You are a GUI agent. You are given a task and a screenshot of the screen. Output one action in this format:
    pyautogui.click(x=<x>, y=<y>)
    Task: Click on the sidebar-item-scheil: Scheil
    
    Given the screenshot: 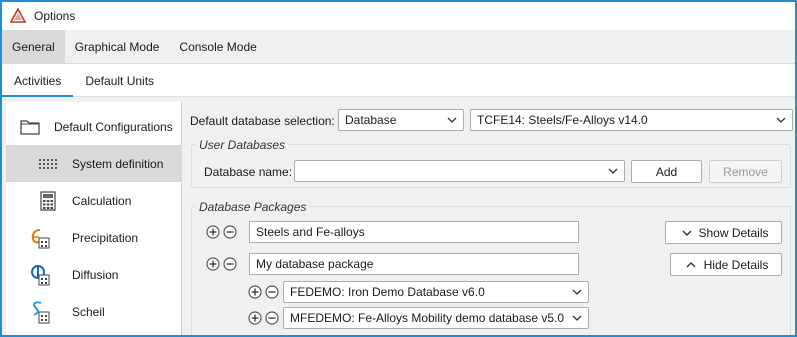 What is the action you would take?
    pyautogui.click(x=94, y=311)
    